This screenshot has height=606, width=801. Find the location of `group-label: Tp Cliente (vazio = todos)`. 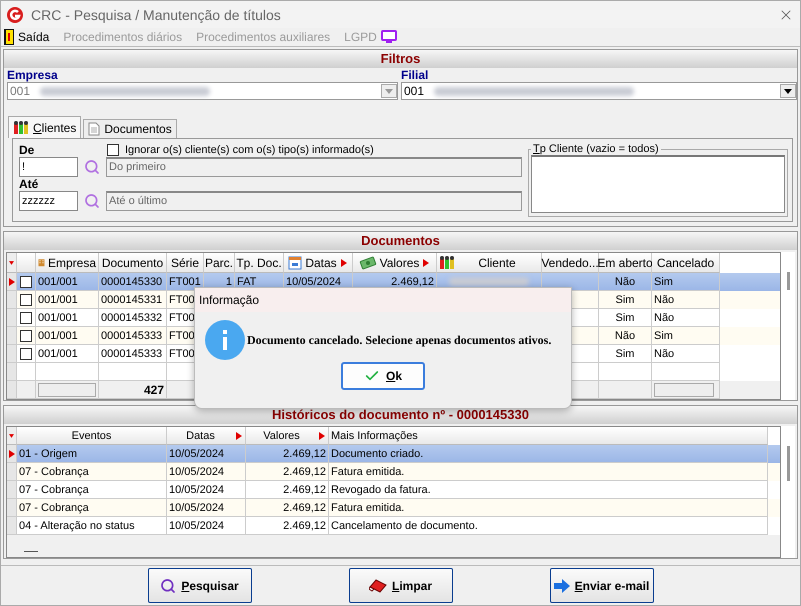

group-label: Tp Cliente (vazio = todos) is located at coordinates (596, 149).